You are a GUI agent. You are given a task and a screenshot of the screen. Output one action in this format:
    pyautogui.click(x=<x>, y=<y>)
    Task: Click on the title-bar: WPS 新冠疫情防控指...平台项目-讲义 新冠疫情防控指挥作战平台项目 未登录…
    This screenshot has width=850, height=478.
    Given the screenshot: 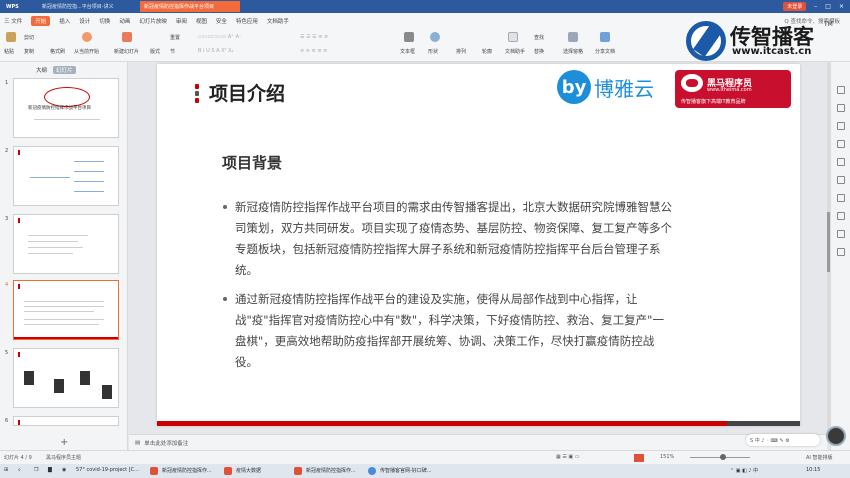 What is the action you would take?
    pyautogui.click(x=425, y=6)
    